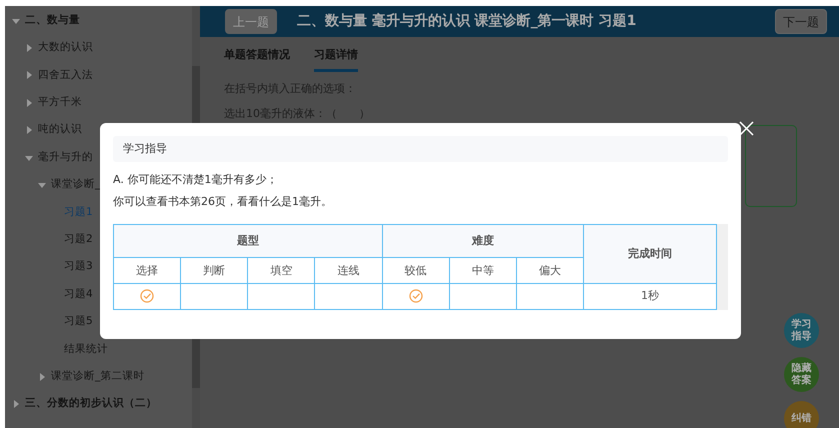 This screenshot has height=428, width=839. What do you see at coordinates (195, 180) in the screenshot?
I see `guidance-text: A. 你可能还不清楚1毫升有多少；` at bounding box center [195, 180].